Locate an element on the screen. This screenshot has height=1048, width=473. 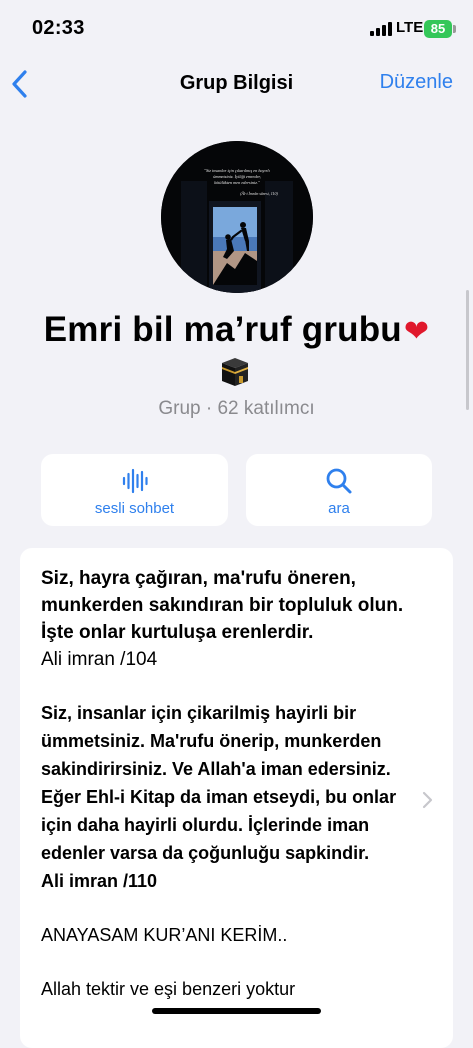
status-bar: 02:33 LTE 85 is located at coordinates (236, 28).